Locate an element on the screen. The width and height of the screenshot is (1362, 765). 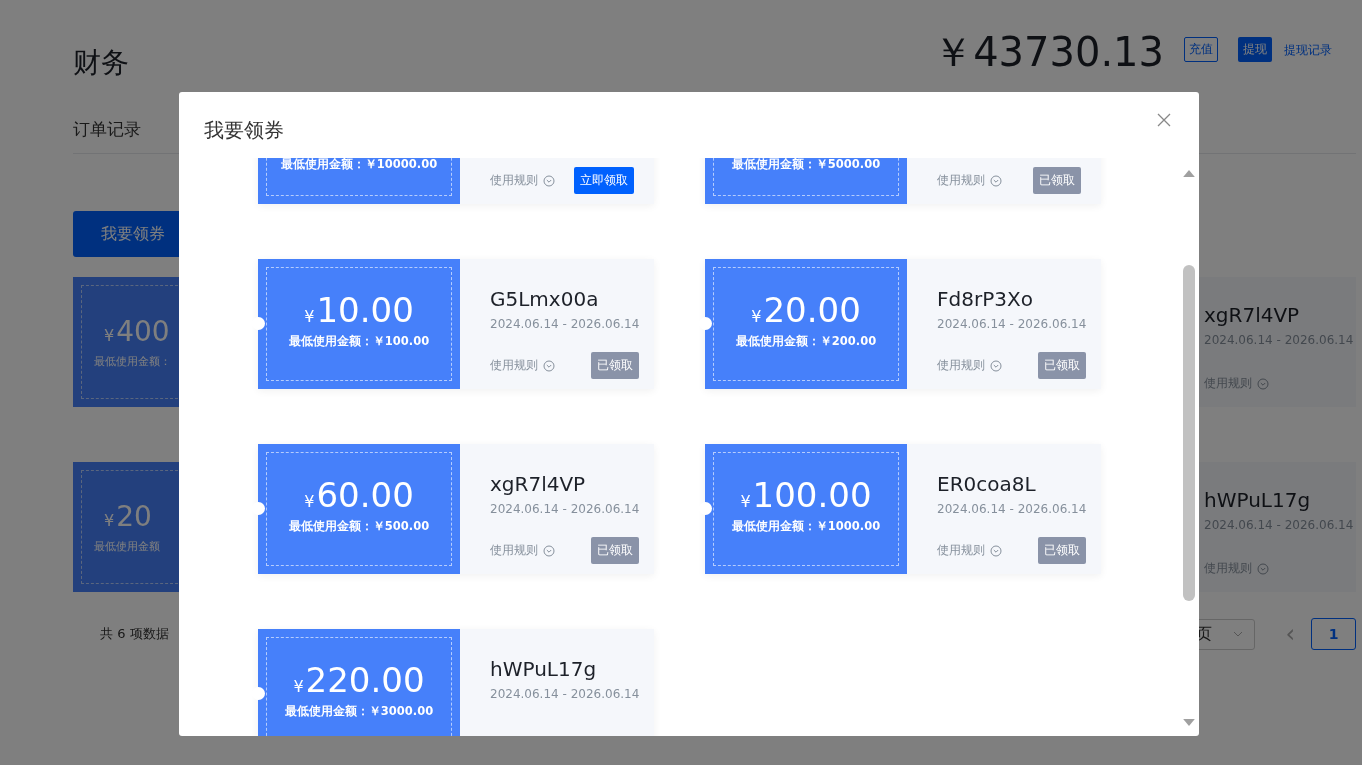
page-number-button: 1 is located at coordinates (1333, 634).